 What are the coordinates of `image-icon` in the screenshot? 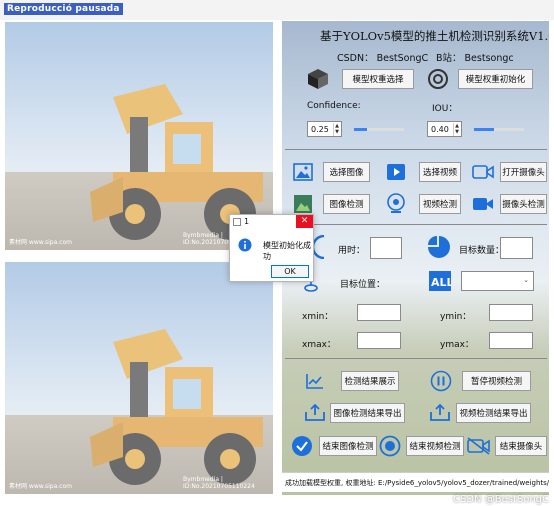 It's located at (303, 172).